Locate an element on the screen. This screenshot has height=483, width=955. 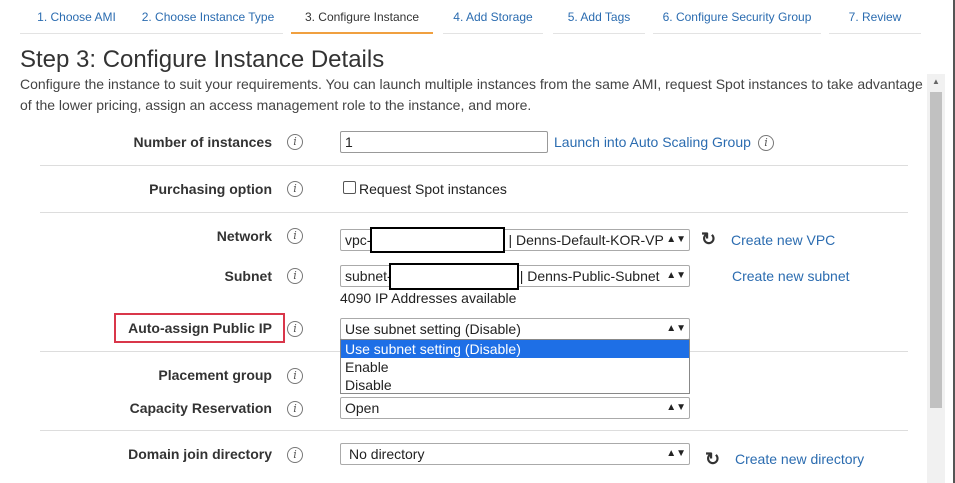
capacity-reservation-value: Open is located at coordinates (362, 408).